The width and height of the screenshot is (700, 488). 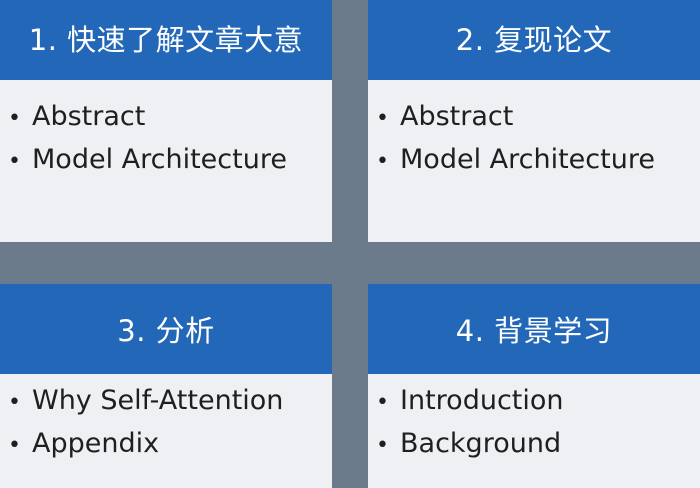 What do you see at coordinates (96, 443) in the screenshot?
I see `list-item-text: Appendix` at bounding box center [96, 443].